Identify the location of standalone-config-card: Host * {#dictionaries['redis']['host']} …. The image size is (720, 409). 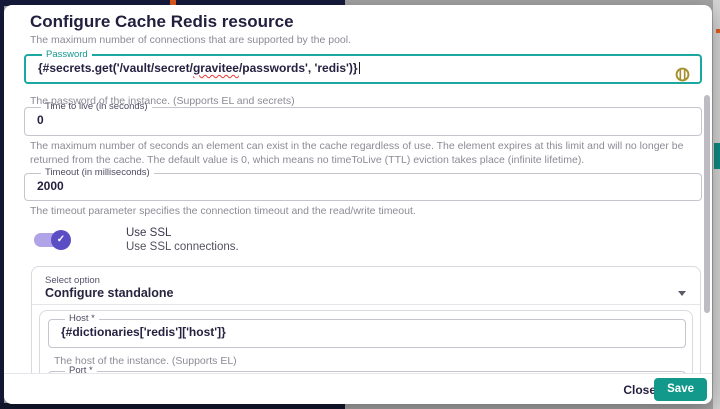
(366, 341).